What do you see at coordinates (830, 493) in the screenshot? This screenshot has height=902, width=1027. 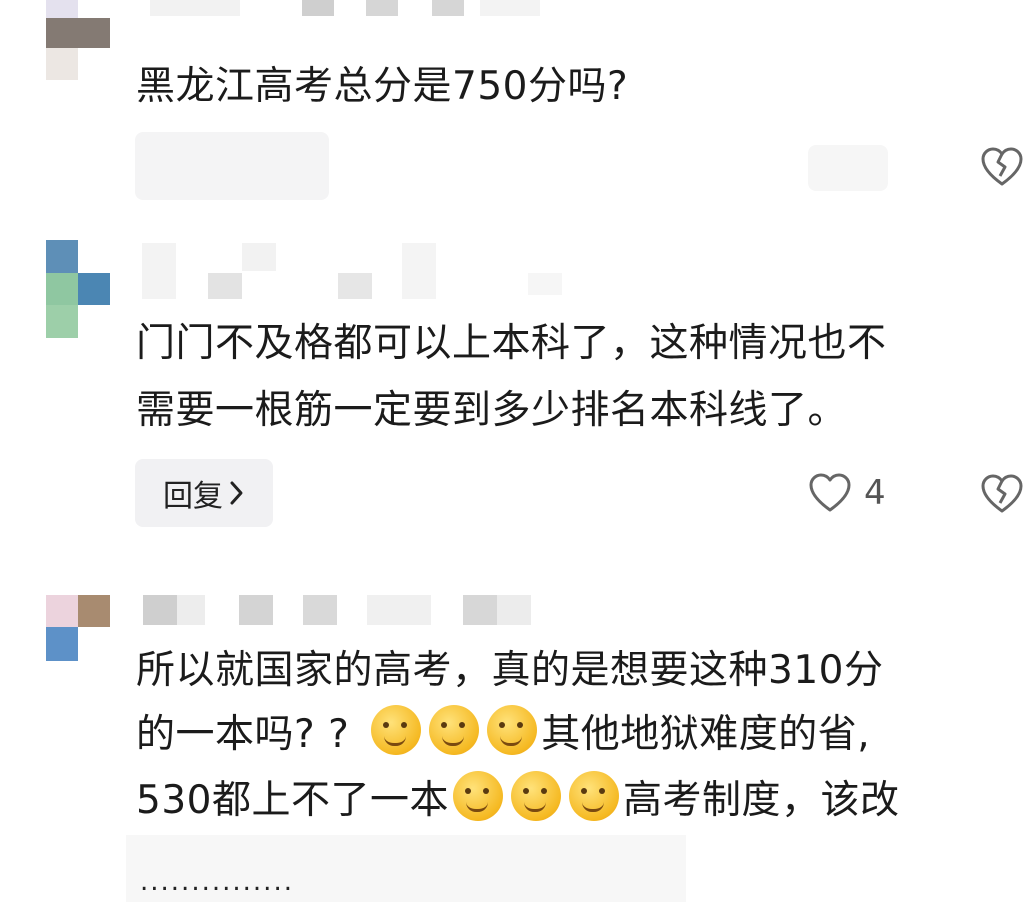 I see `heart-icon` at bounding box center [830, 493].